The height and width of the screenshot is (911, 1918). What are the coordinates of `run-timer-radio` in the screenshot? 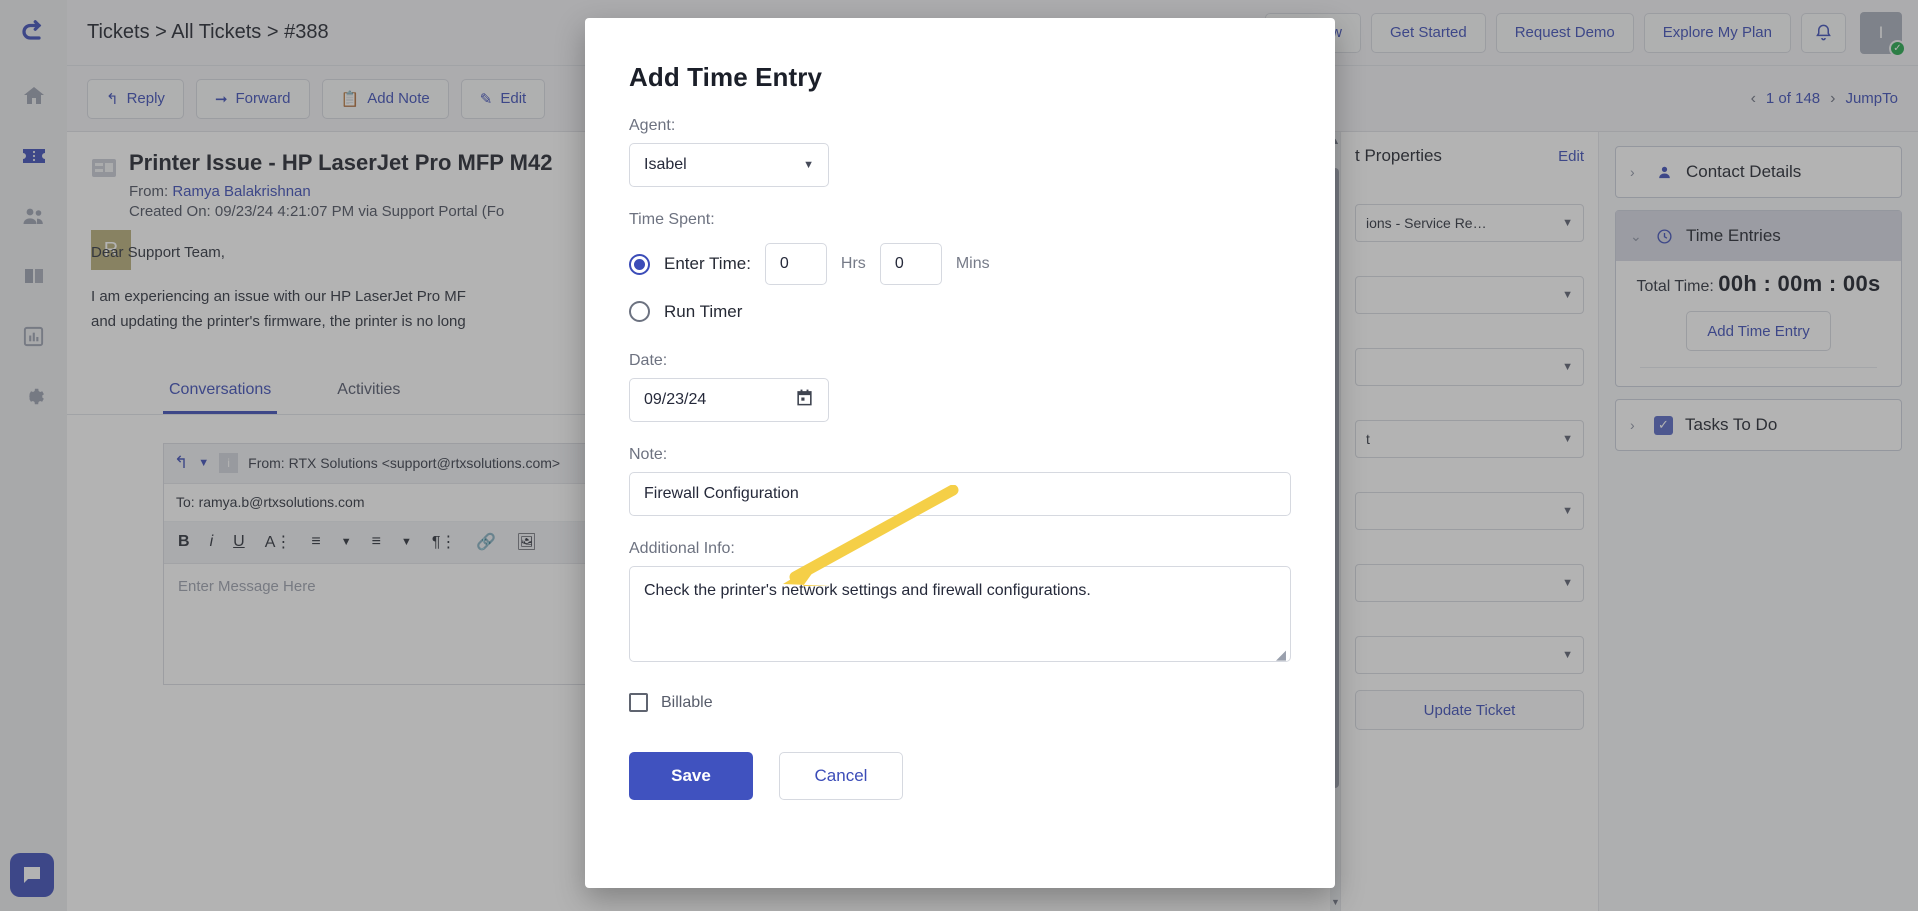 It's located at (639, 311).